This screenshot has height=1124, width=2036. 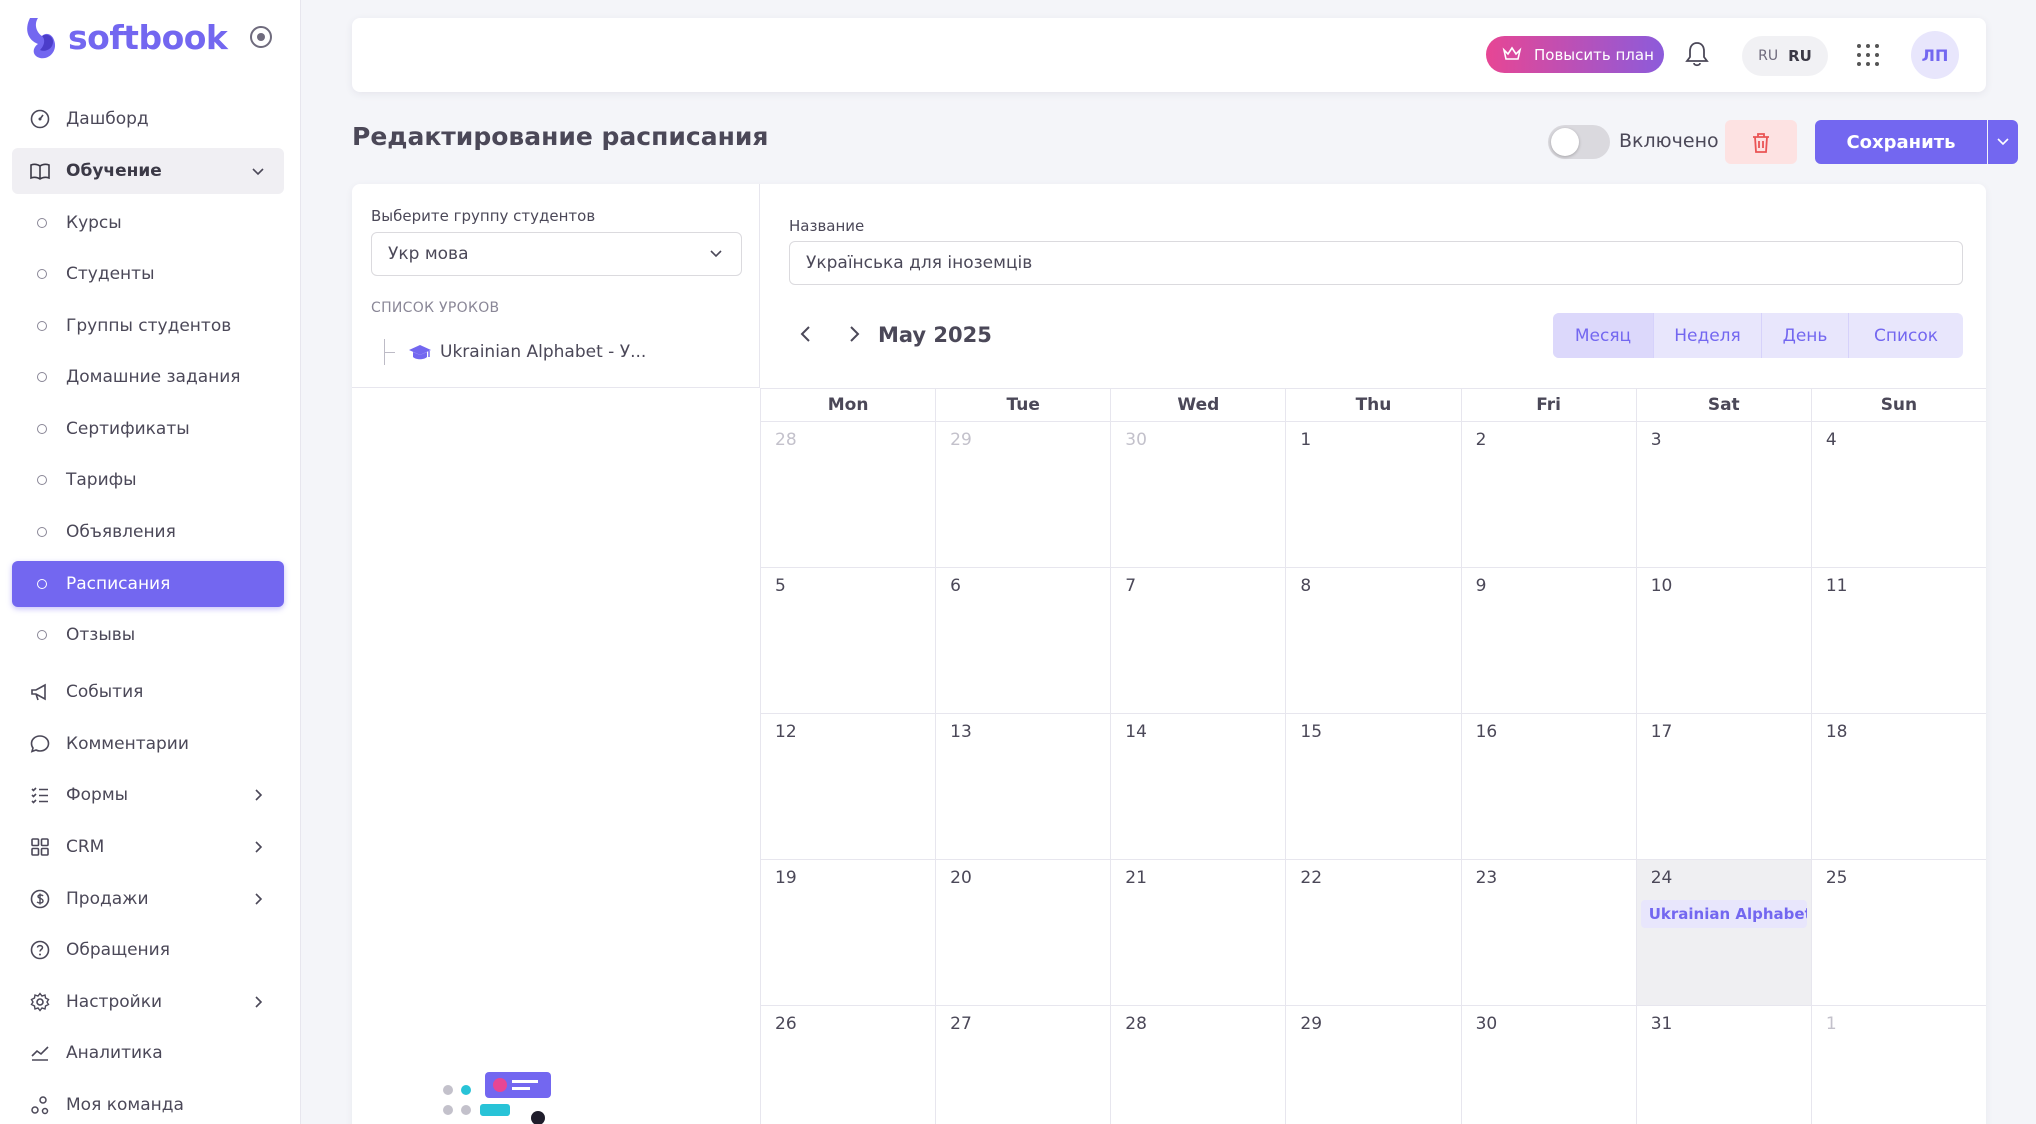 What do you see at coordinates (847, 932) in the screenshot?
I see `calendar-day: 19` at bounding box center [847, 932].